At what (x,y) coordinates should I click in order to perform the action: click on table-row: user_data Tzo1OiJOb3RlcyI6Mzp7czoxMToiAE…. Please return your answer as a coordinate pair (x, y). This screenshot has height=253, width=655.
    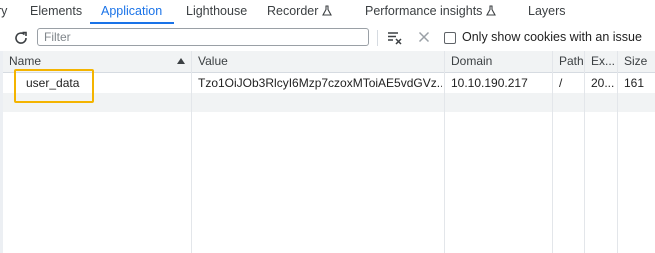
    Looking at the image, I should click on (329, 83).